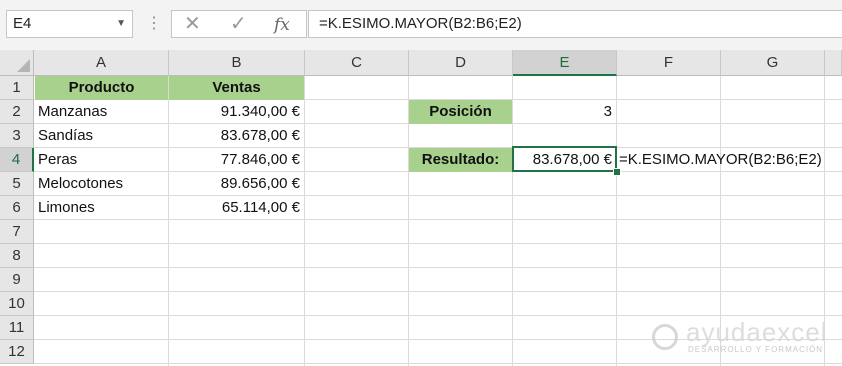 This screenshot has height=366, width=842. Describe the element at coordinates (565, 63) in the screenshot. I see `column-header-e: E` at that location.